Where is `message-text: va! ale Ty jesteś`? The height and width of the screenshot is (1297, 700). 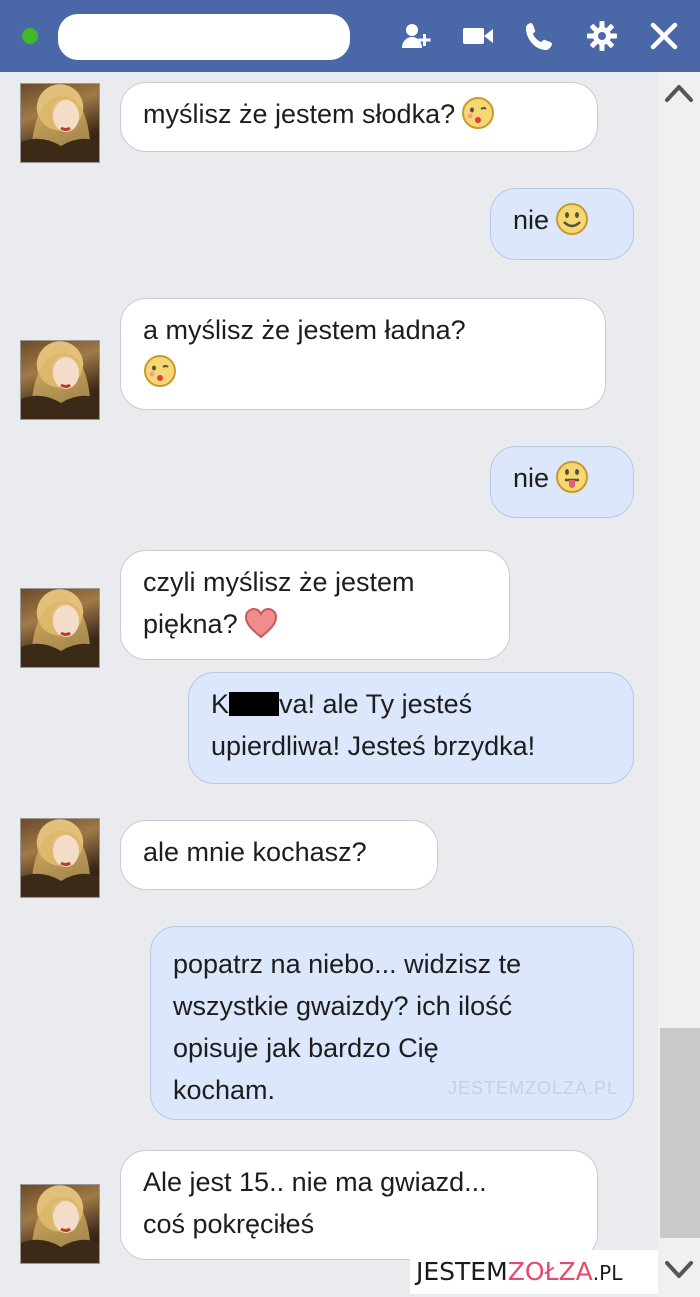 message-text: va! ale Ty jesteś is located at coordinates (376, 704).